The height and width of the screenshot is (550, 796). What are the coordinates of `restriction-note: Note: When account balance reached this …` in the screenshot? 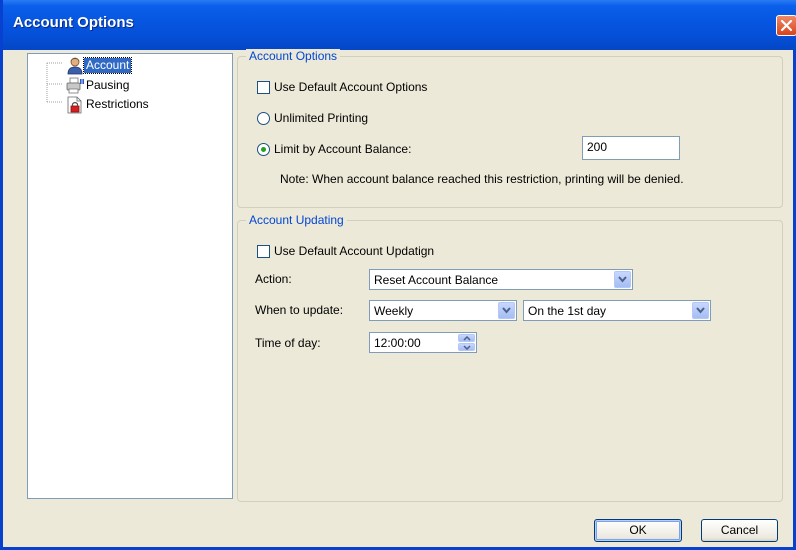 It's located at (482, 179).